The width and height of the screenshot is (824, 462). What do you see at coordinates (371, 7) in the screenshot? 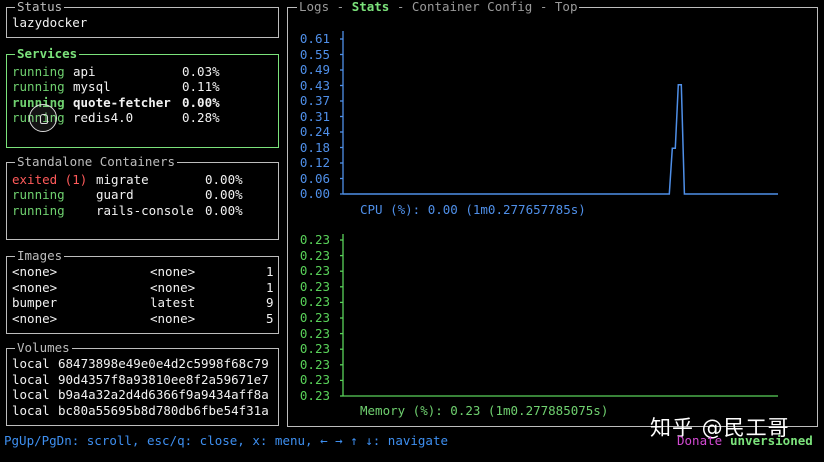
I see `tab-stats: Stats` at bounding box center [371, 7].